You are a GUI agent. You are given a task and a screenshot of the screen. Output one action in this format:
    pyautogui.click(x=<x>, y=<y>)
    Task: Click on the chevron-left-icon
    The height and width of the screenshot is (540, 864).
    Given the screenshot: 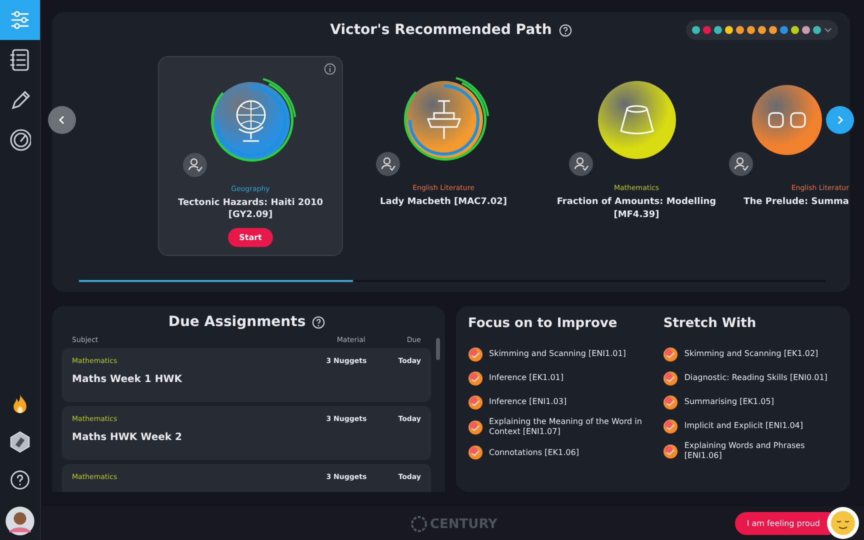 What is the action you would take?
    pyautogui.click(x=62, y=120)
    